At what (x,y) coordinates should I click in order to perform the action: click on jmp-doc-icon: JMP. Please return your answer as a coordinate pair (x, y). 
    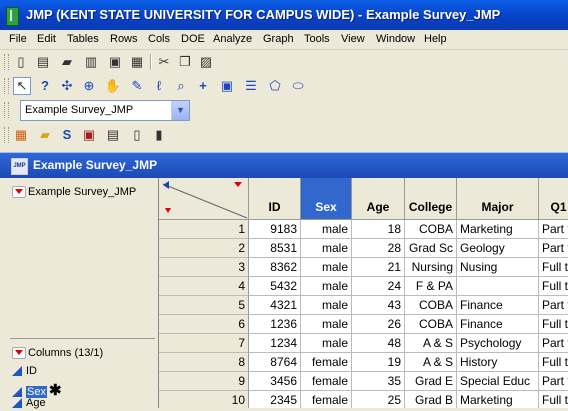
    Looking at the image, I should click on (19, 166).